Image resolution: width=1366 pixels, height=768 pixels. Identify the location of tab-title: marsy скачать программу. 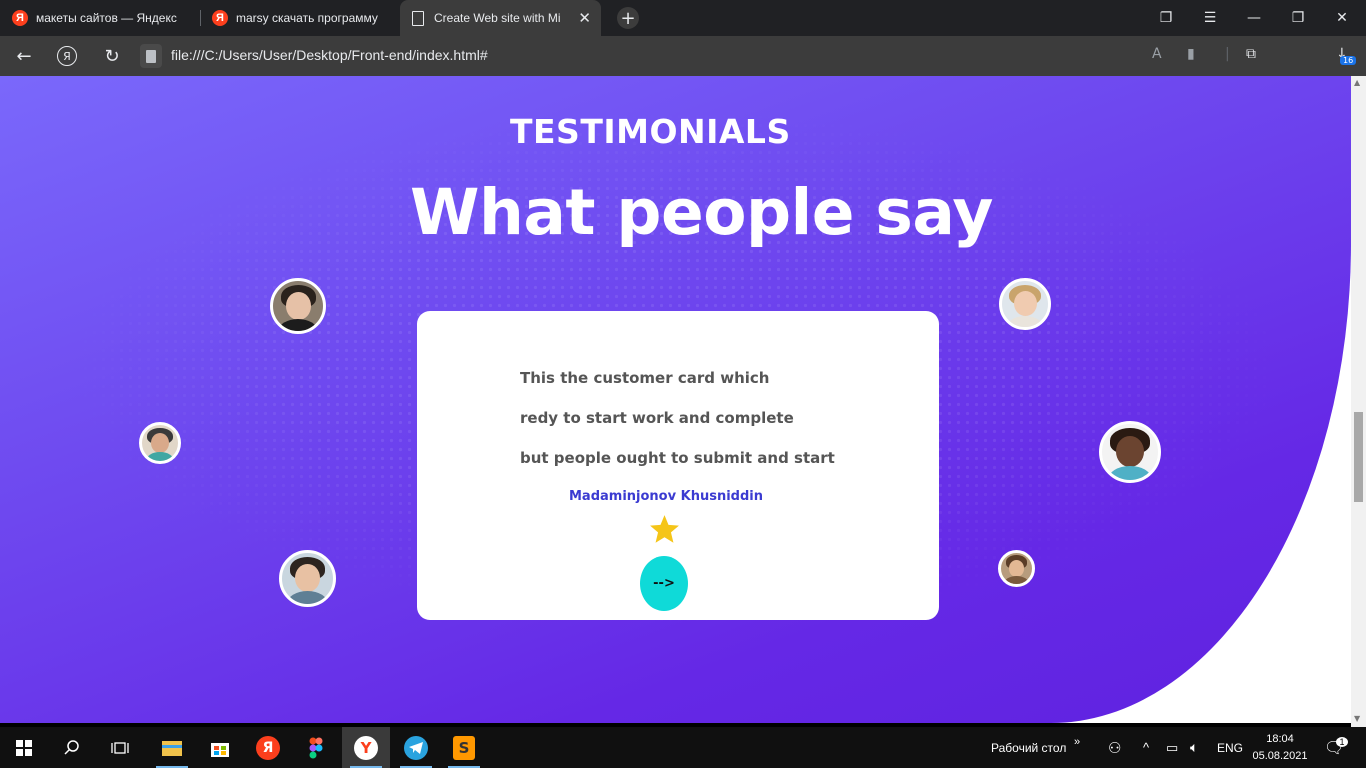
(307, 18).